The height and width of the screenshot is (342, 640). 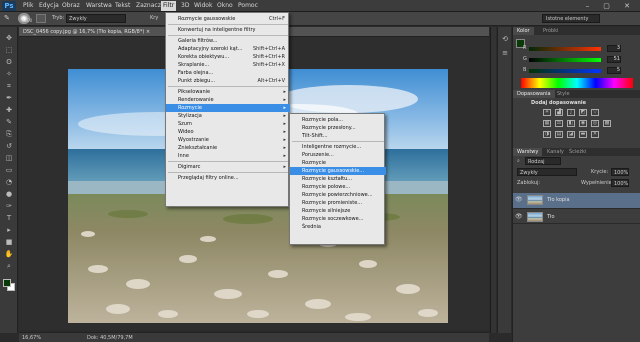 I want to click on menu-plik: Plik, so click(x=28, y=6).